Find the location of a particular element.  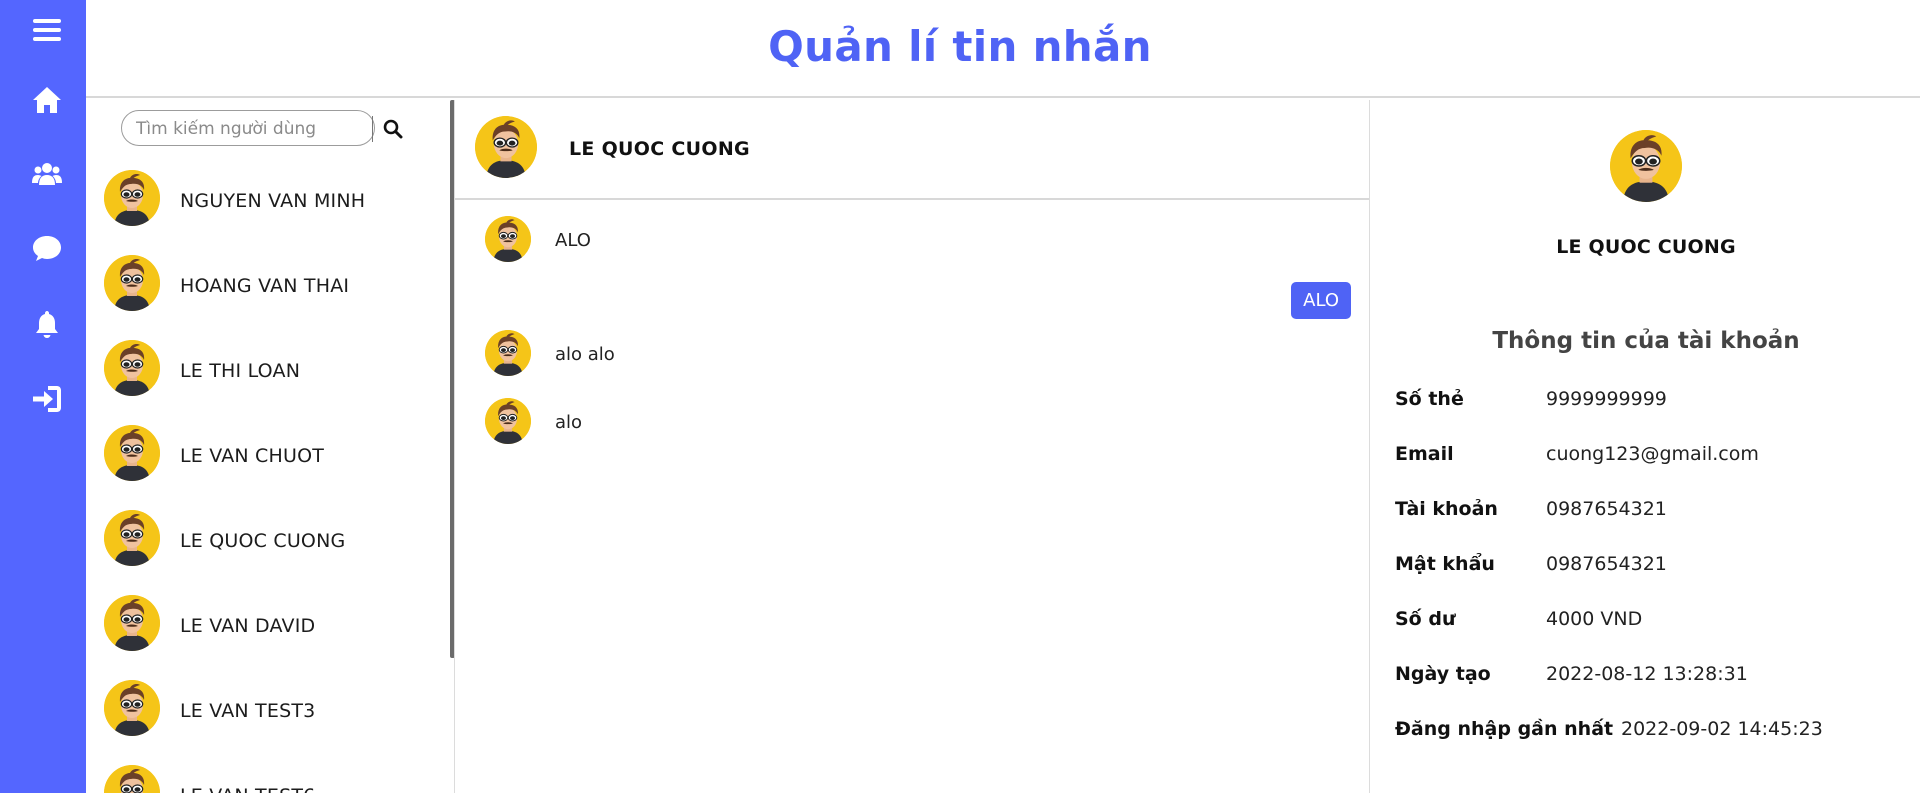

search-box is located at coordinates (262, 128).